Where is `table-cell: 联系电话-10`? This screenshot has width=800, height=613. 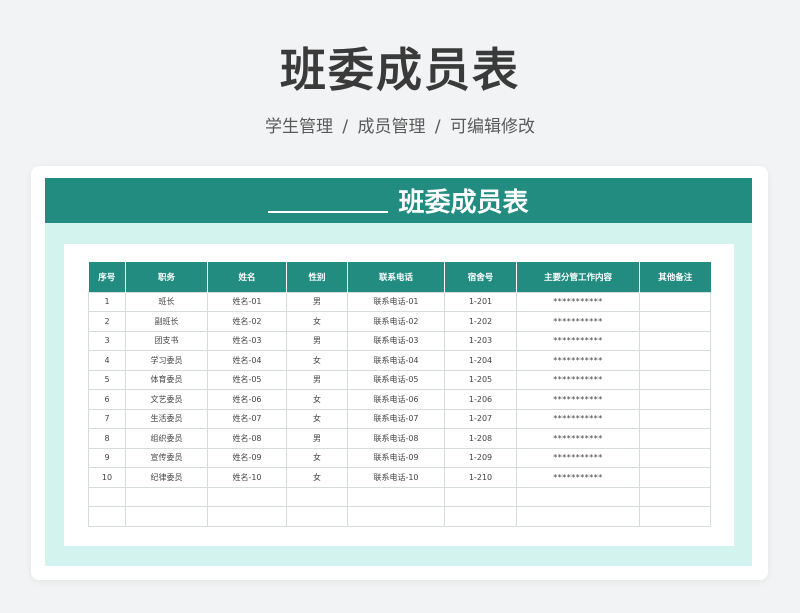
table-cell: 联系电话-10 is located at coordinates (396, 477).